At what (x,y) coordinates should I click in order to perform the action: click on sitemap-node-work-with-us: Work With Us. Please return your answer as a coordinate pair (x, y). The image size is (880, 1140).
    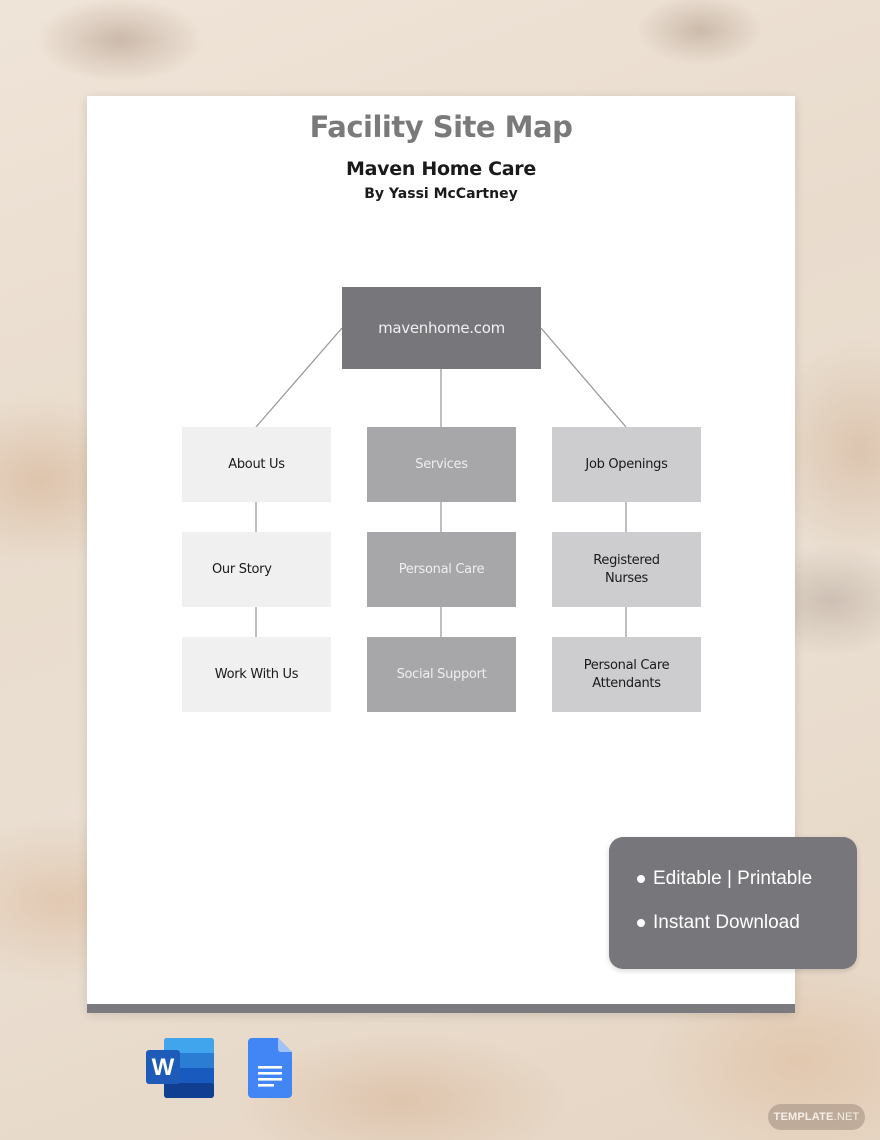
    Looking at the image, I should click on (256, 674).